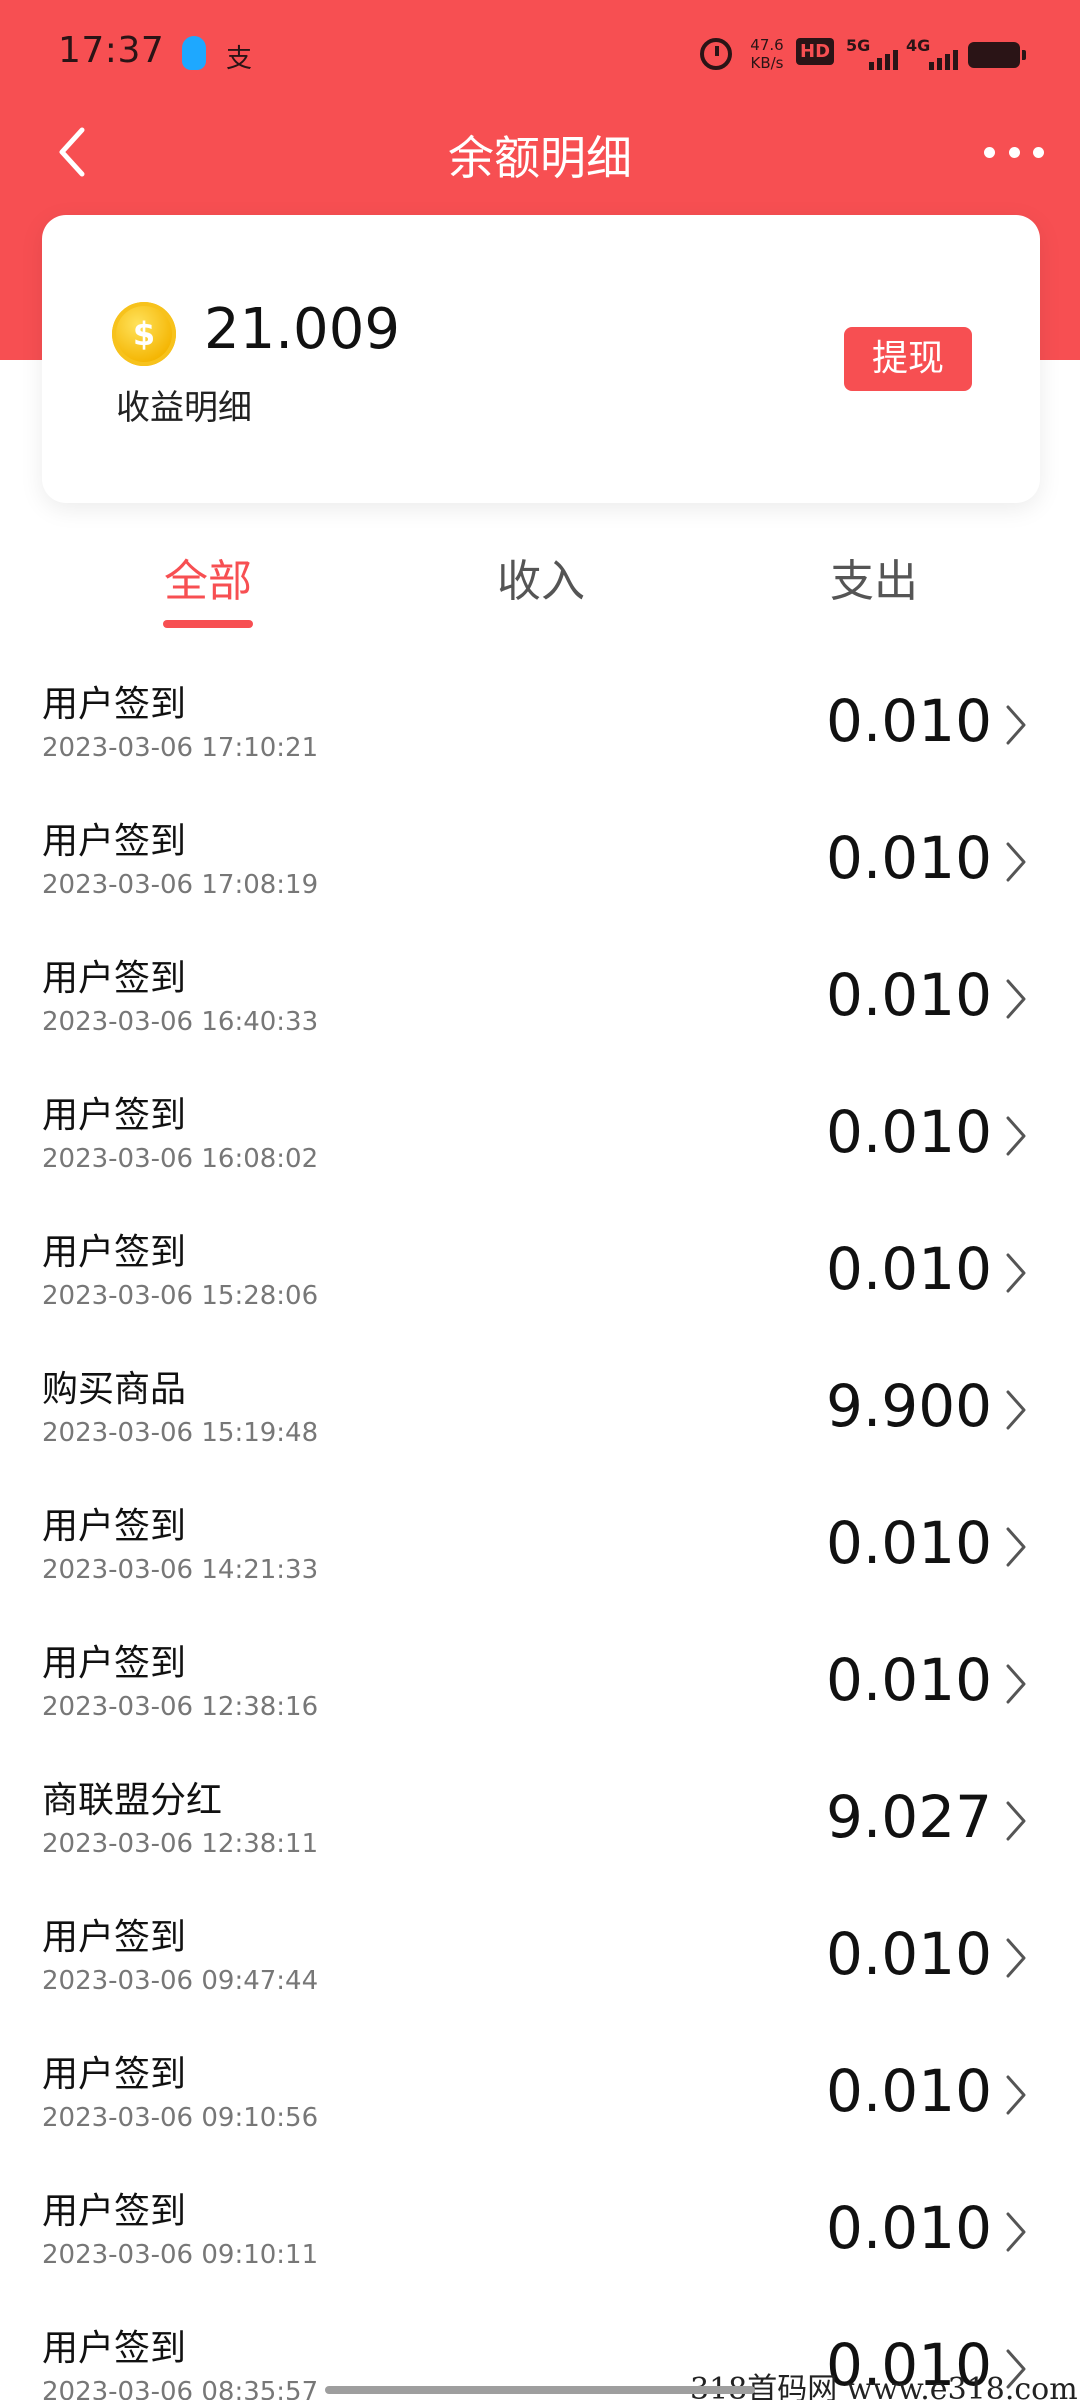  I want to click on transaction-time: 2023-03-06 15:28:06, so click(180, 1296).